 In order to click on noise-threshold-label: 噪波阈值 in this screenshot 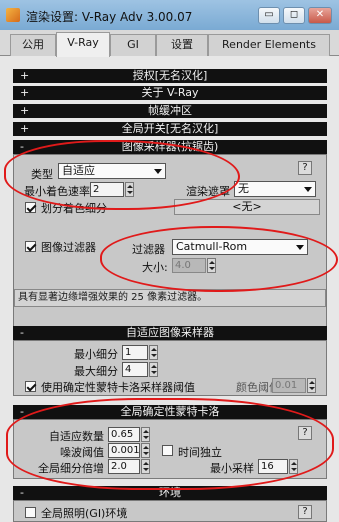, I will do `click(82, 452)`.